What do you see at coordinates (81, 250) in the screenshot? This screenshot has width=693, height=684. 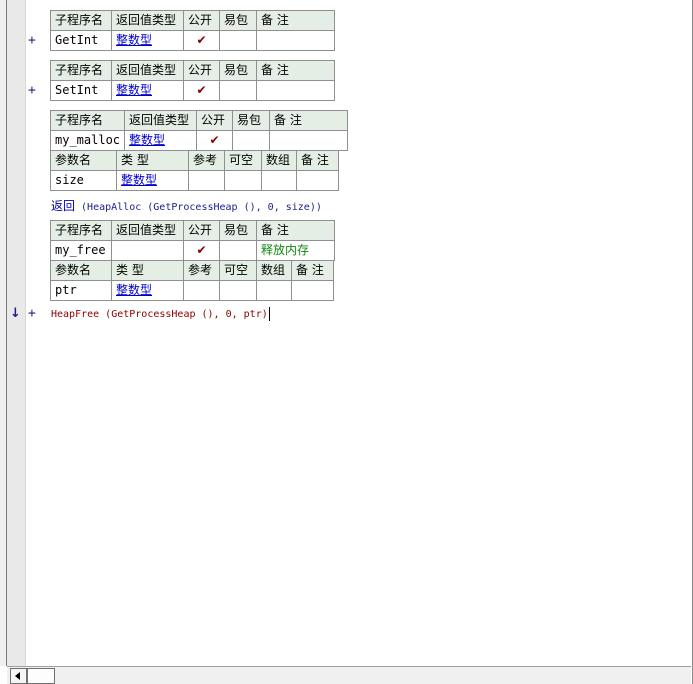 I see `proc-name-cell: my_free` at bounding box center [81, 250].